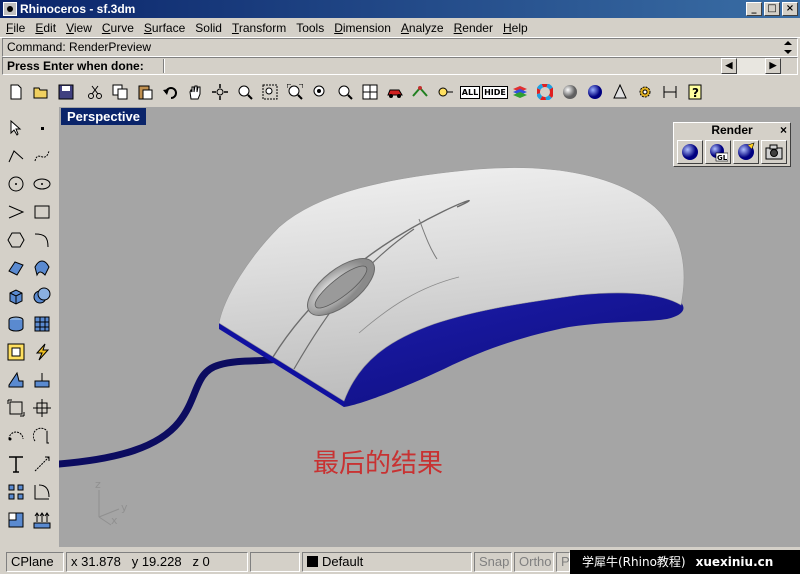  I want to click on layer-tool-button, so click(420, 92).